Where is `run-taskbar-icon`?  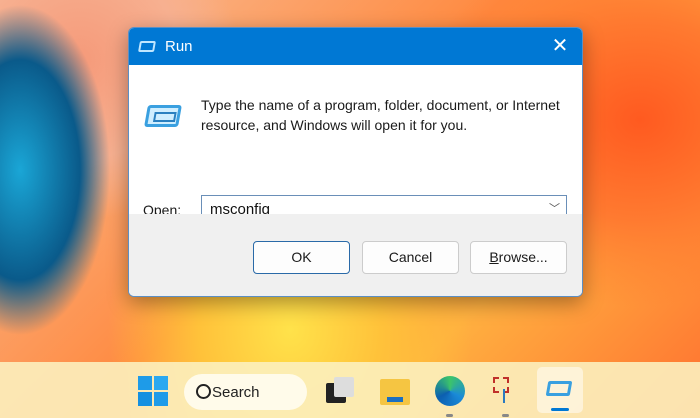 run-taskbar-icon is located at coordinates (560, 390).